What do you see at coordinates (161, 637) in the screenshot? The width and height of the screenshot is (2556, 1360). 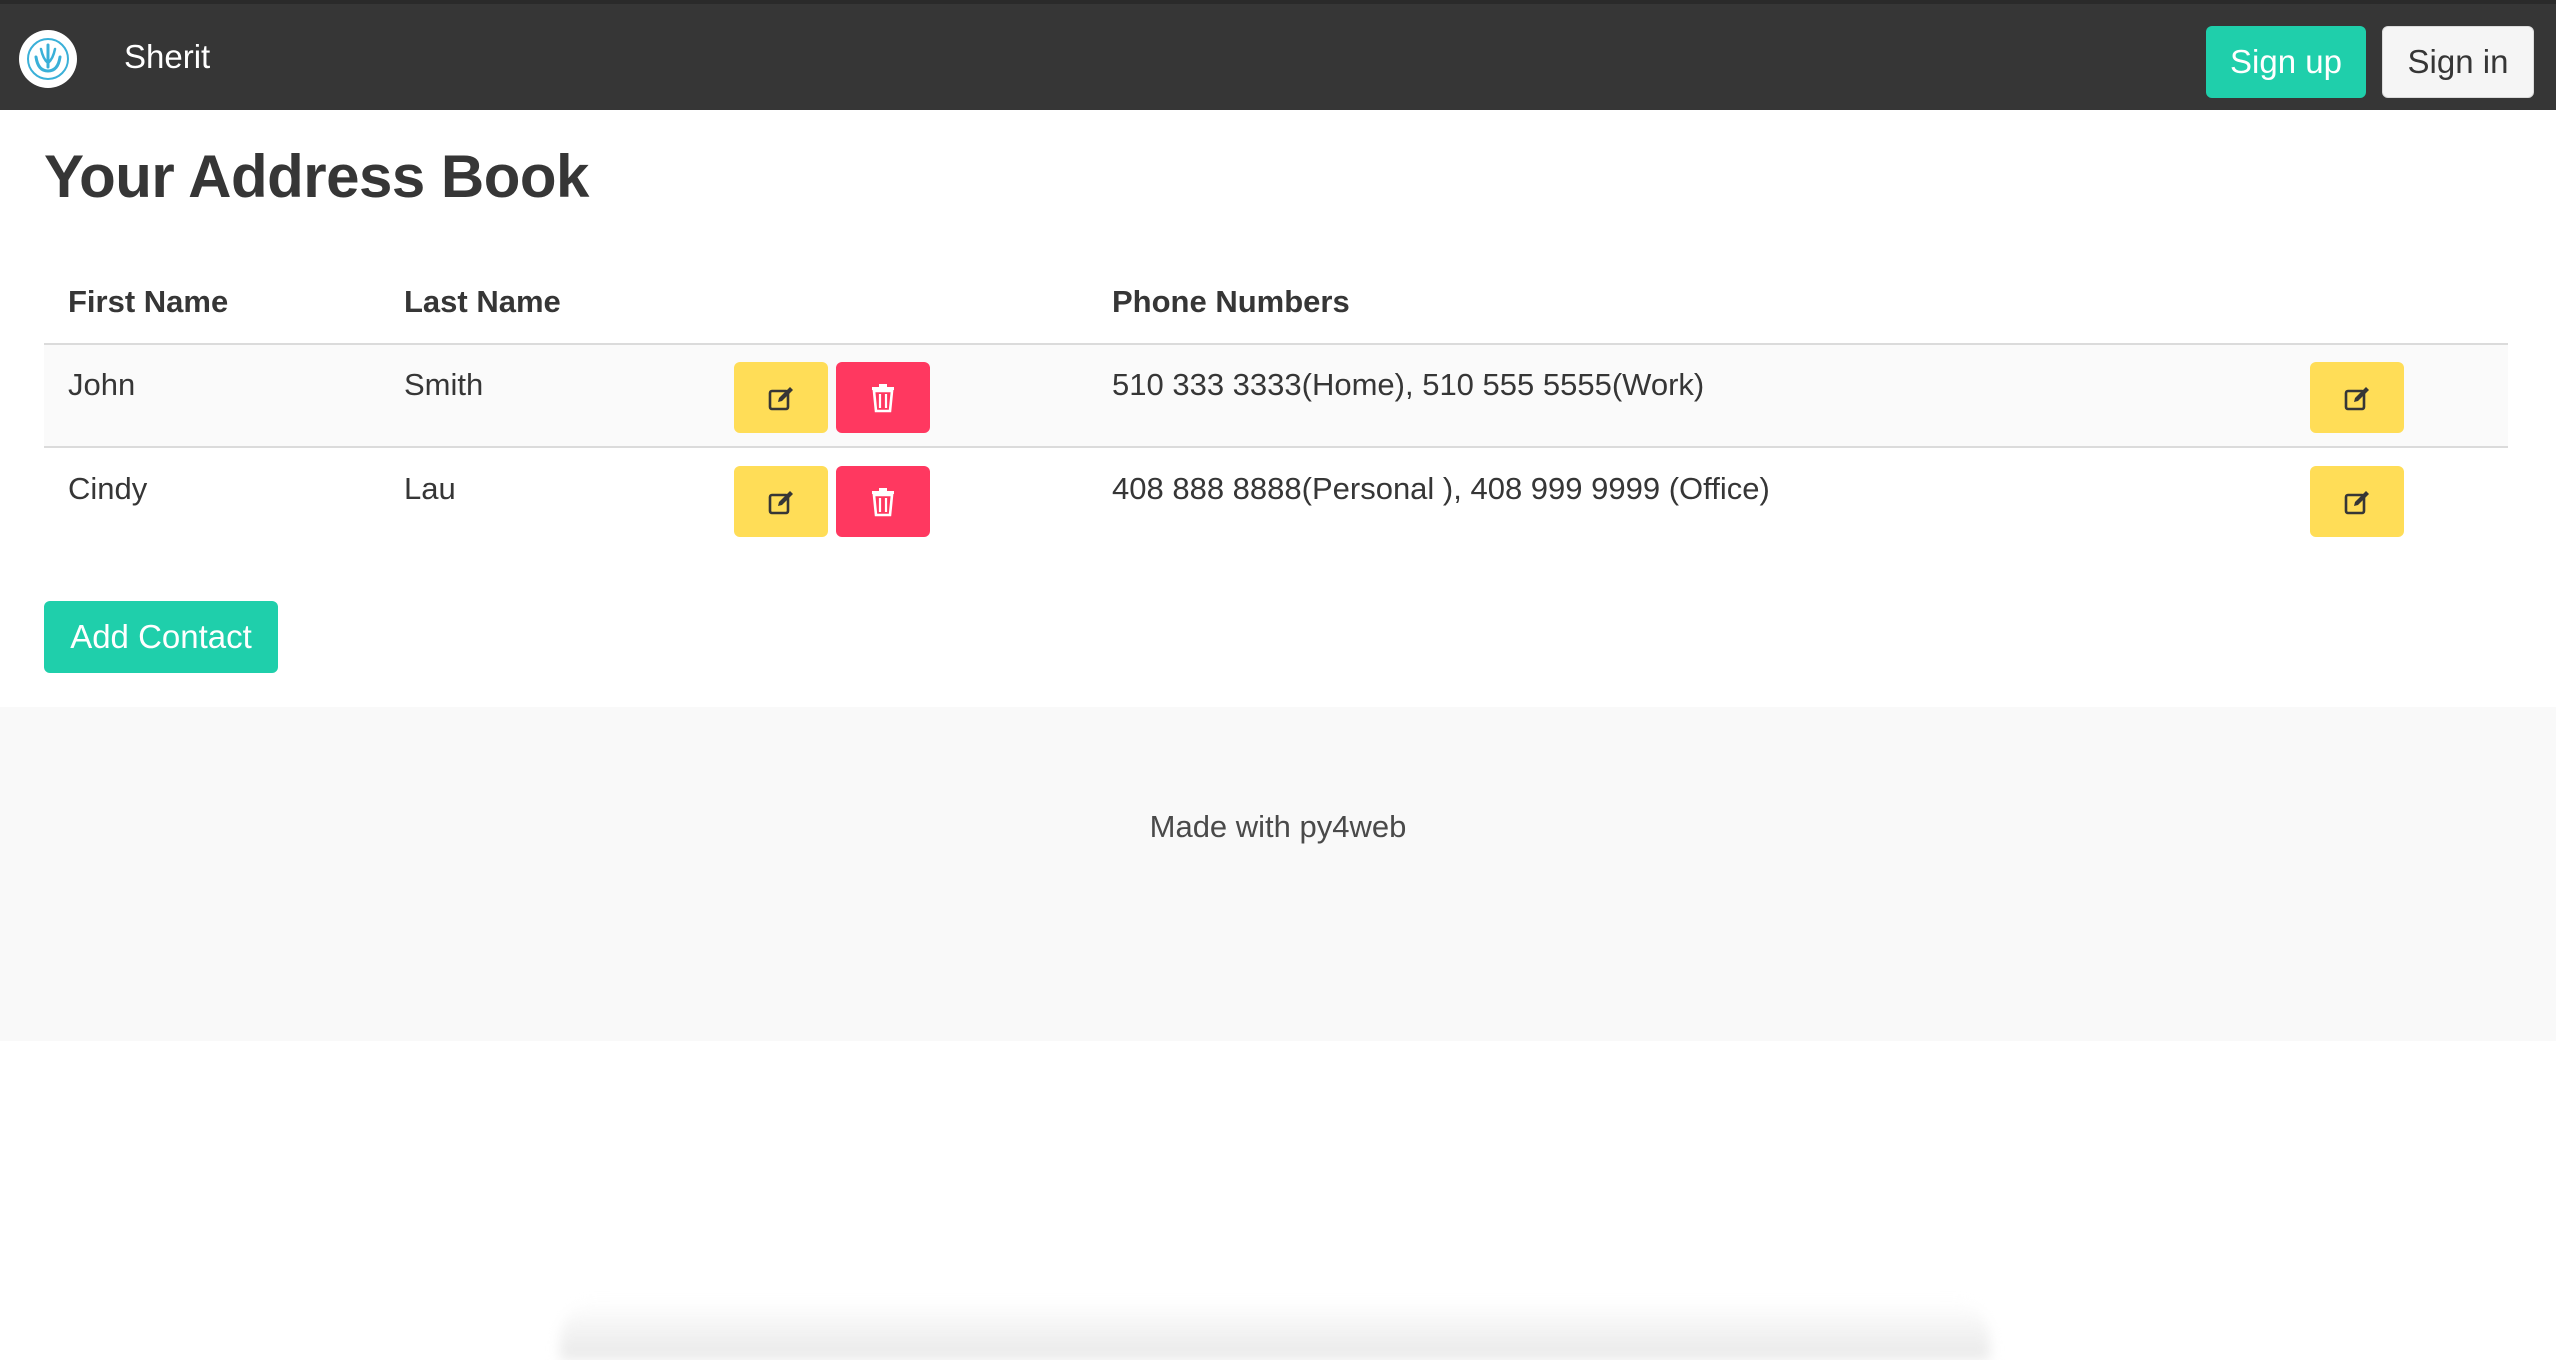 I see `add-contact-button: Add Contact` at bounding box center [161, 637].